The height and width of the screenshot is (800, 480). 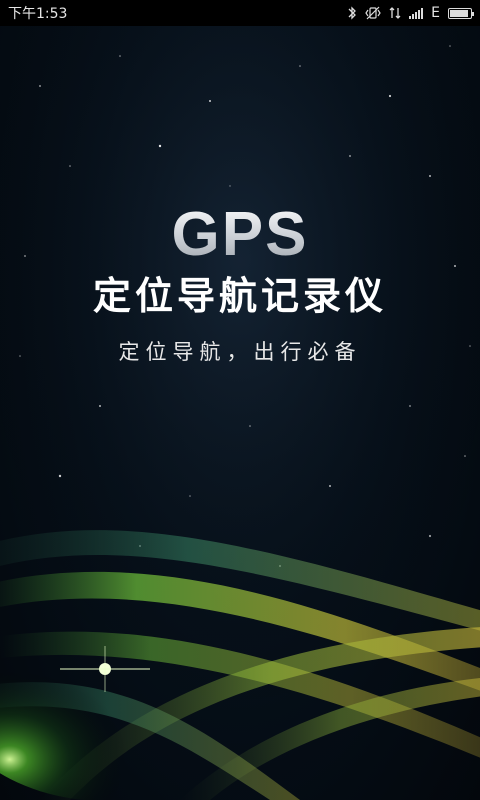 What do you see at coordinates (395, 13) in the screenshot?
I see `data-arrows-icon` at bounding box center [395, 13].